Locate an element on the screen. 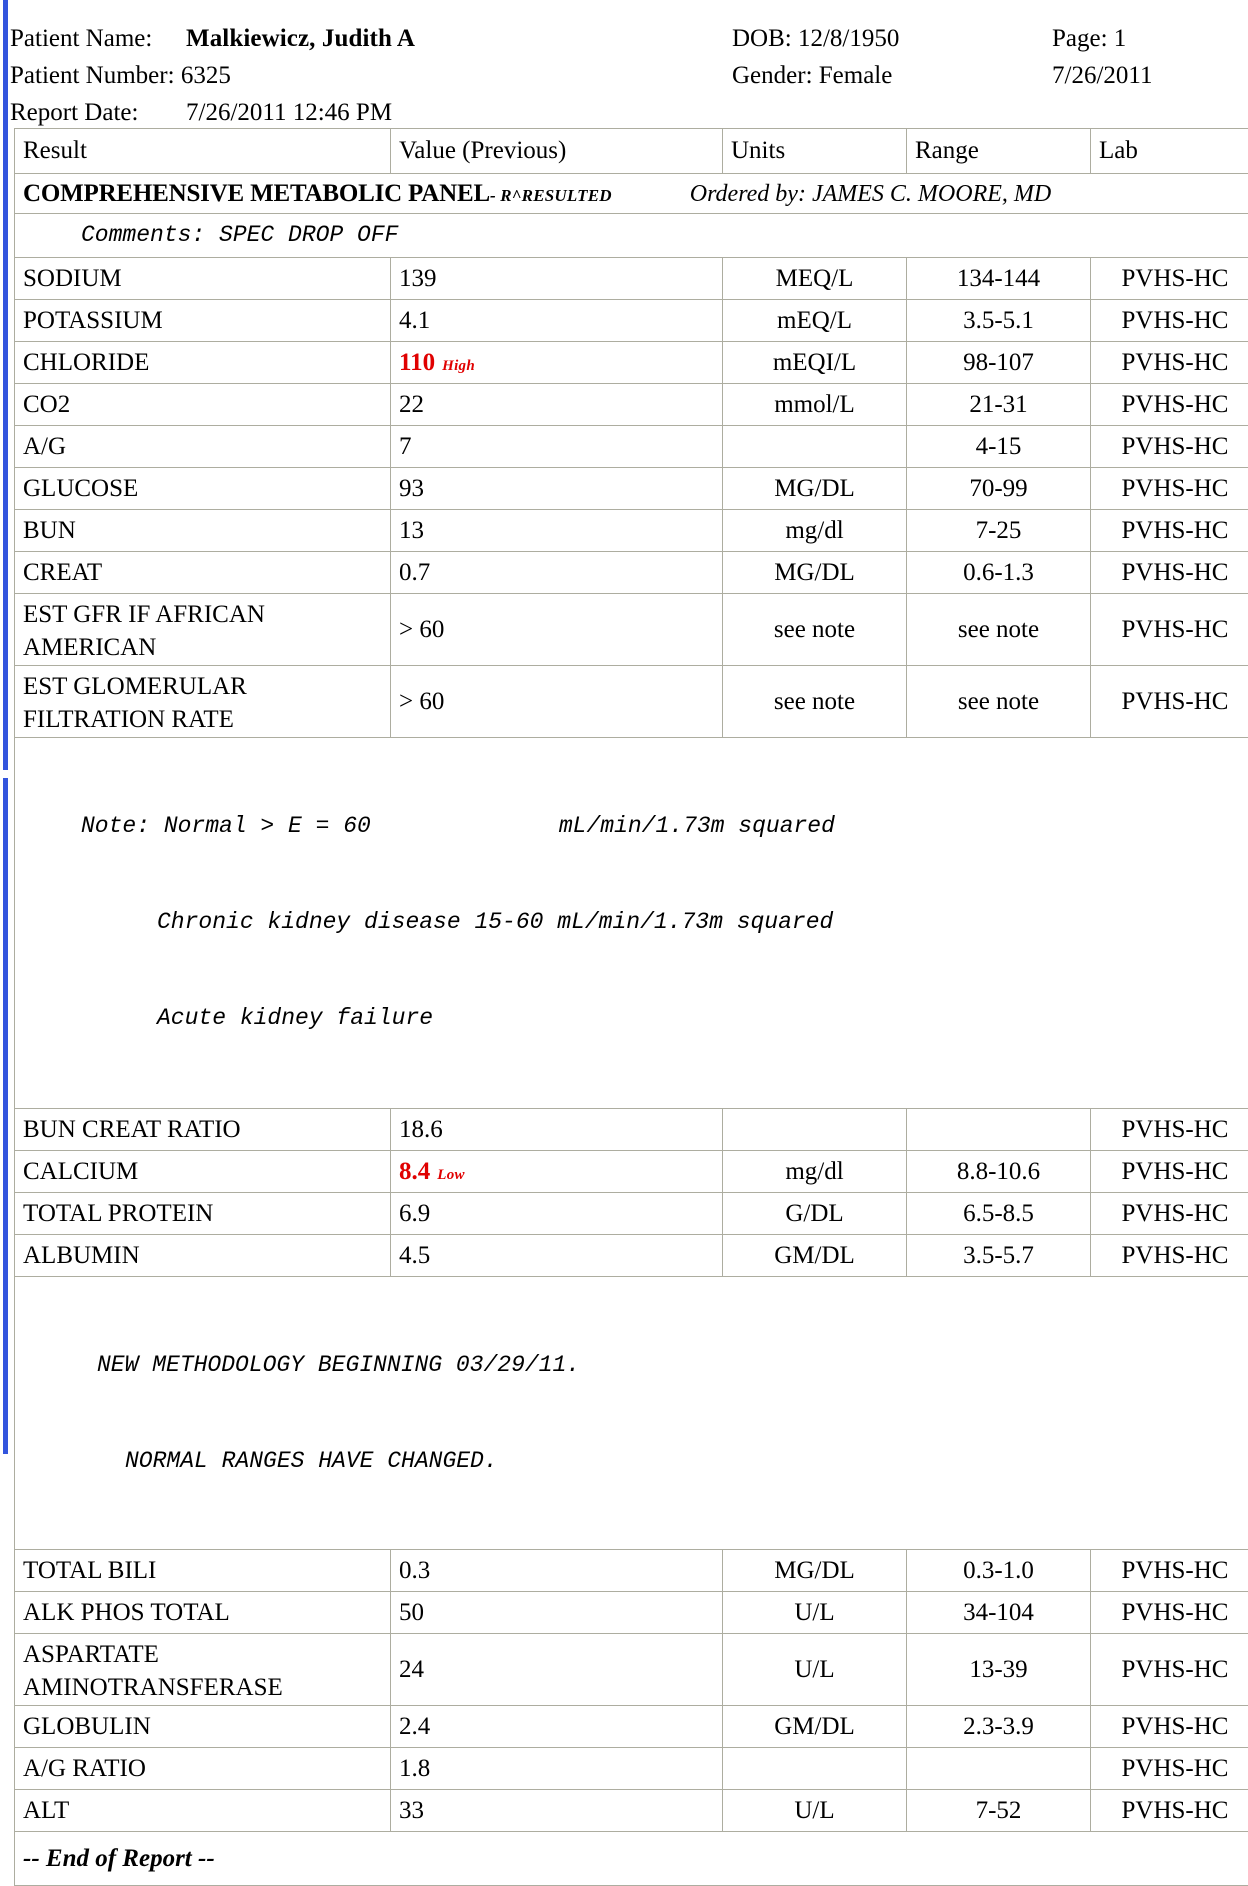 The image size is (1248, 1886). column-header-lab: Lab is located at coordinates (1169, 151).